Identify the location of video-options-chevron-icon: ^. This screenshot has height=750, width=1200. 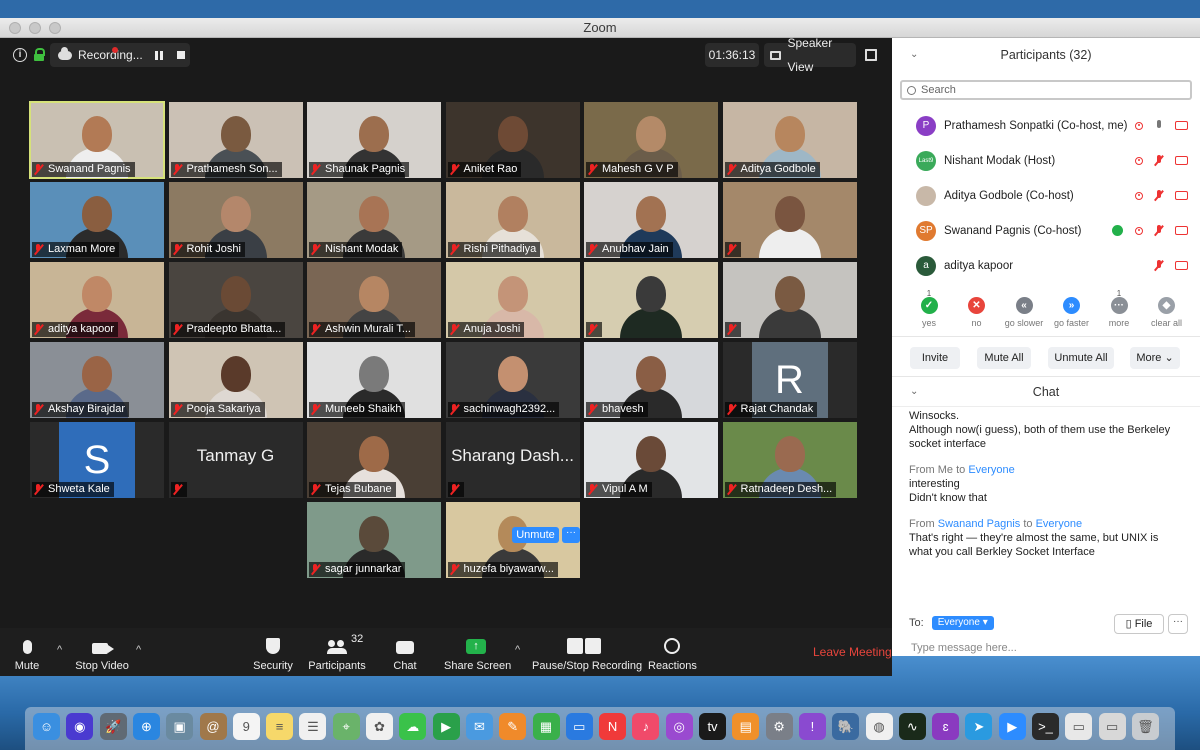
(138, 650).